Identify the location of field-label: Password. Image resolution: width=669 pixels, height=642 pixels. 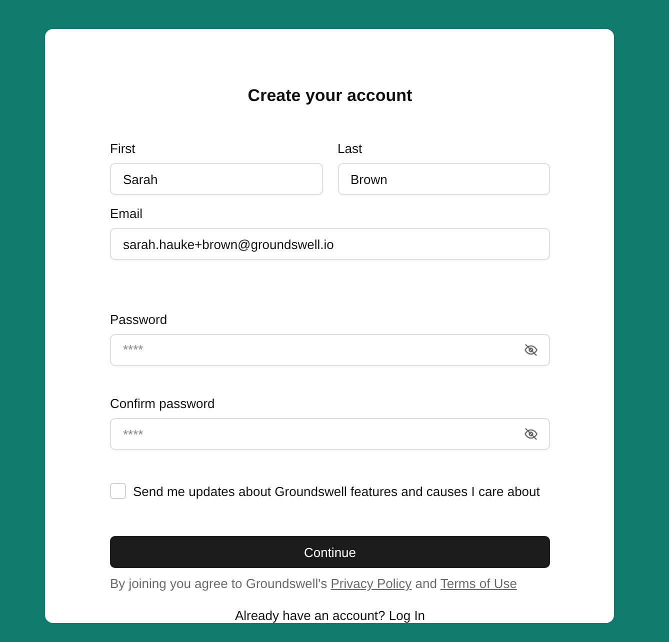
(139, 319).